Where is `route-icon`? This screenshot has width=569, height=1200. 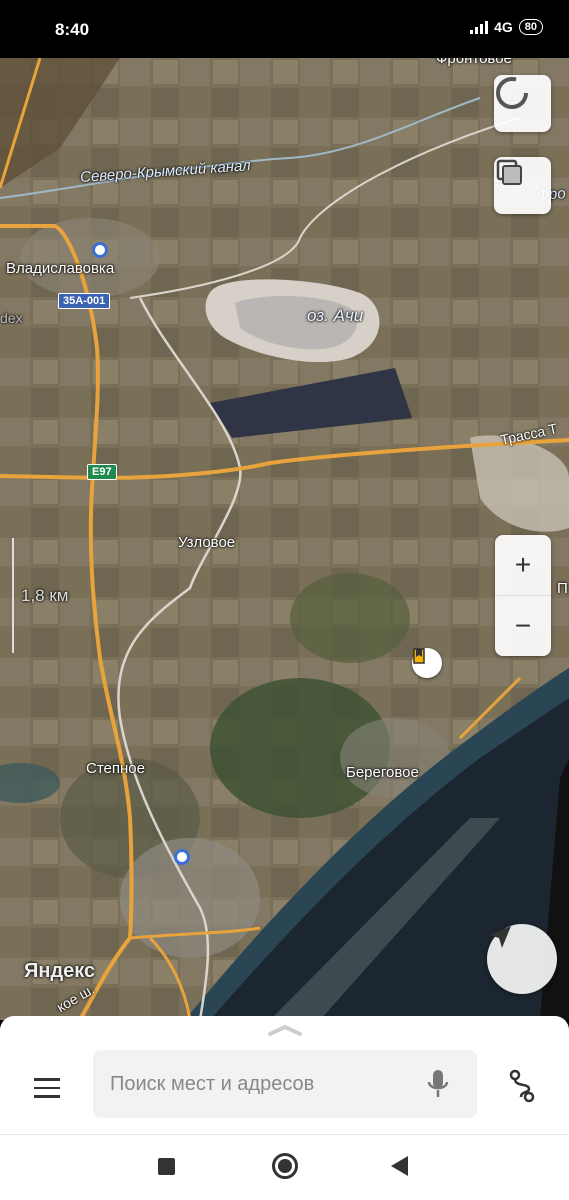 route-icon is located at coordinates (522, 1086).